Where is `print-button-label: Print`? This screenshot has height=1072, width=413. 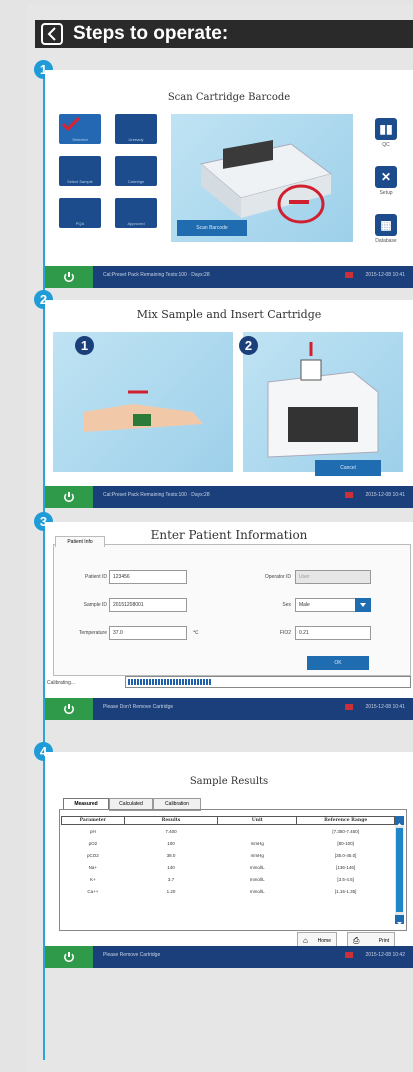 print-button-label: Print is located at coordinates (383, 941).